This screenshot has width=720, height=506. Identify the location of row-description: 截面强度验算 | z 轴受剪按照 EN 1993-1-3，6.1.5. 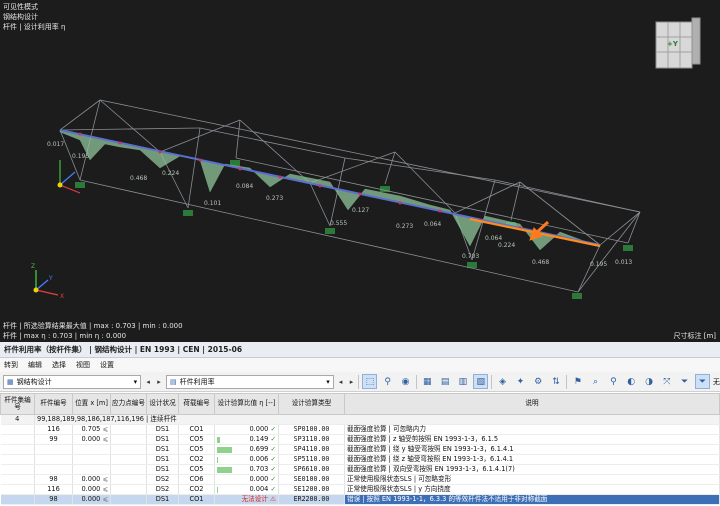
(532, 439).